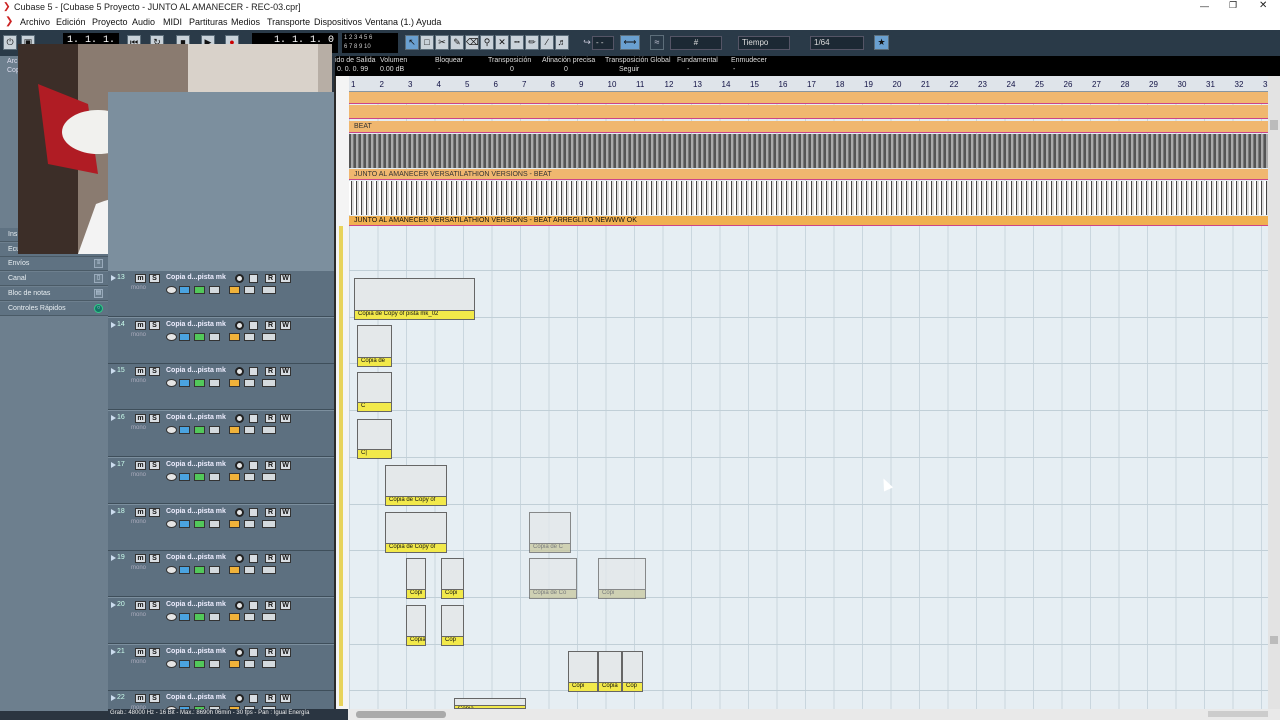  I want to click on audio-clip: Copi, so click(416, 578).